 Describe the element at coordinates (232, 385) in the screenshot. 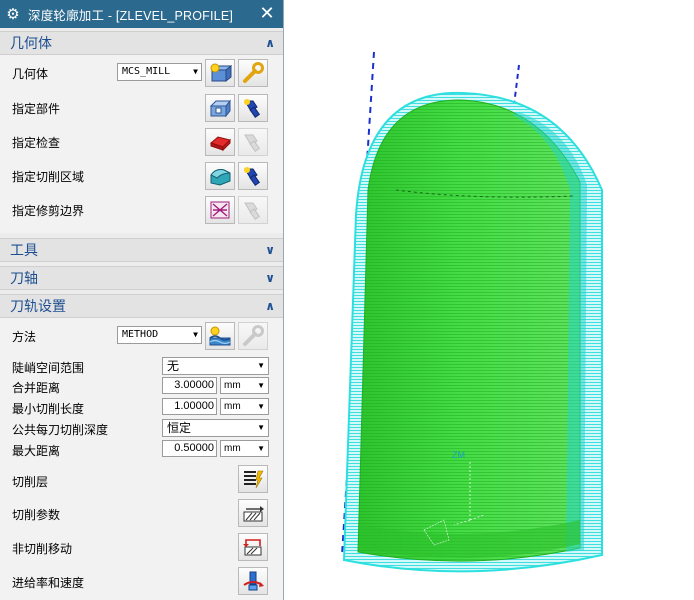

I see `merge-distance-unit: mm` at that location.